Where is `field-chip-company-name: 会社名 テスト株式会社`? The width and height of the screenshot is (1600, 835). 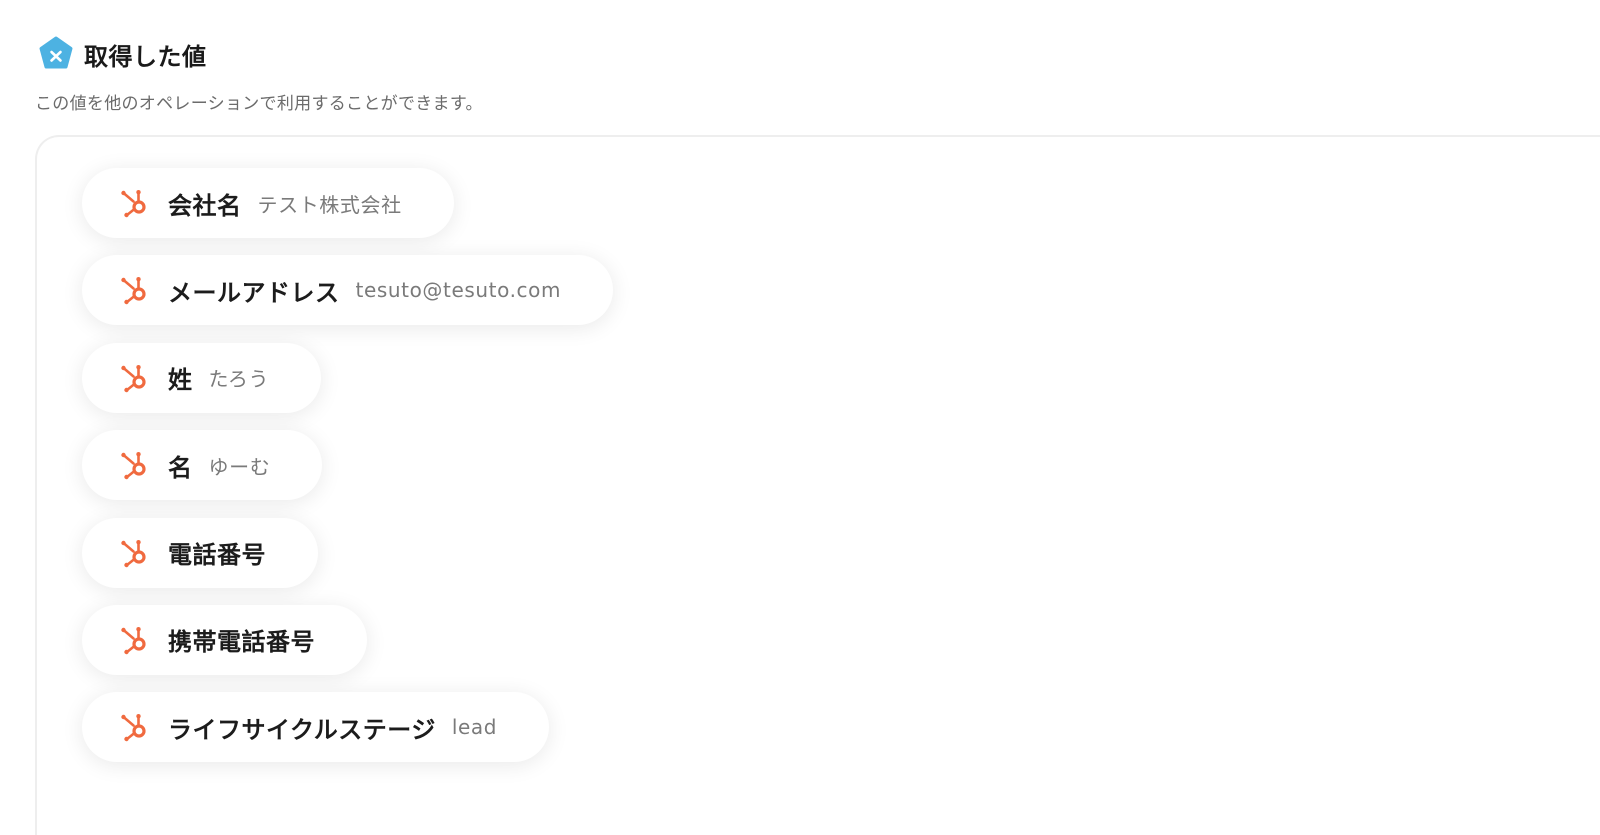
field-chip-company-name: 会社名 テスト株式会社 is located at coordinates (268, 203).